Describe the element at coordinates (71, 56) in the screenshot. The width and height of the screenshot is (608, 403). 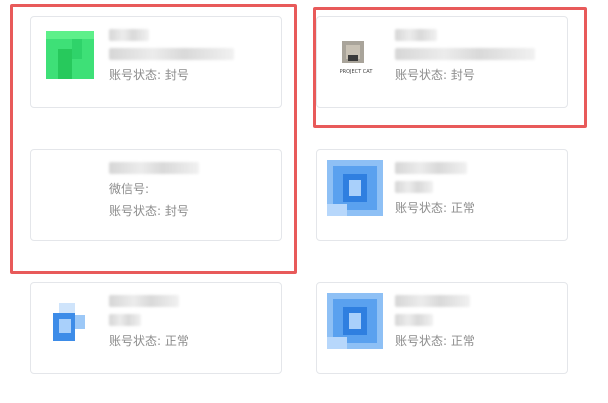
I see `green-app-icon` at that location.